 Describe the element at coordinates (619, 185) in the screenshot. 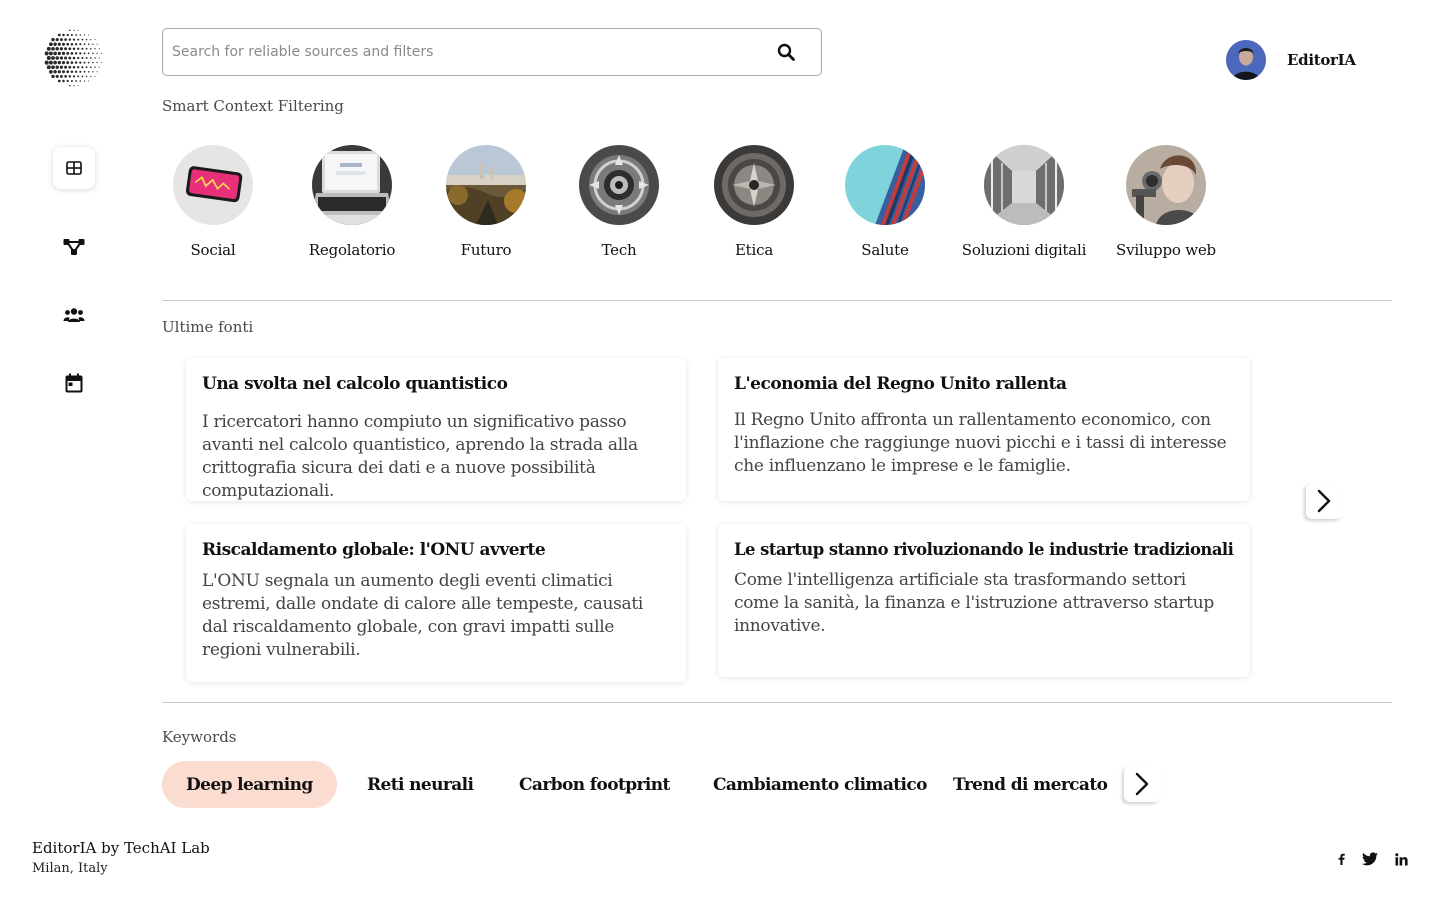

I see `tech-image` at that location.